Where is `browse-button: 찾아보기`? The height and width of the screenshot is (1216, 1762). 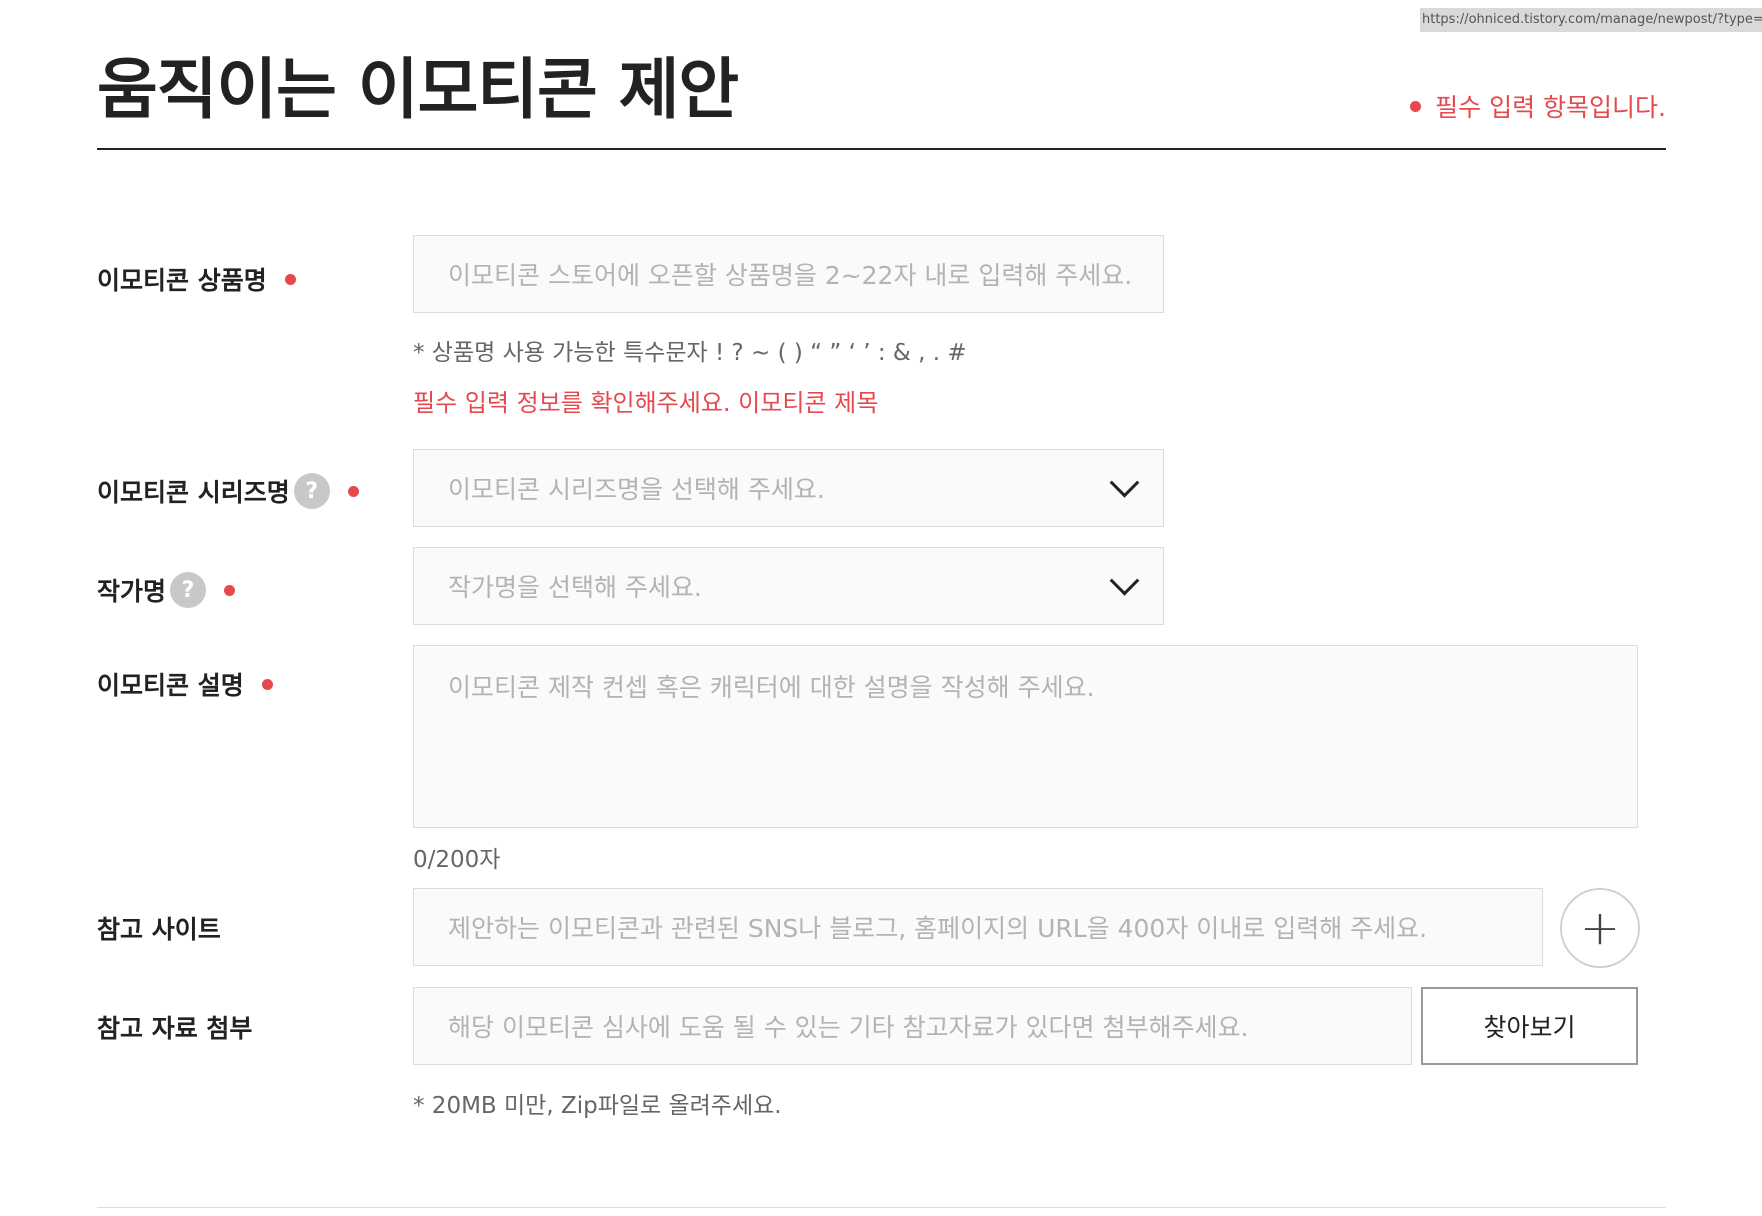 browse-button: 찾아보기 is located at coordinates (1529, 1026).